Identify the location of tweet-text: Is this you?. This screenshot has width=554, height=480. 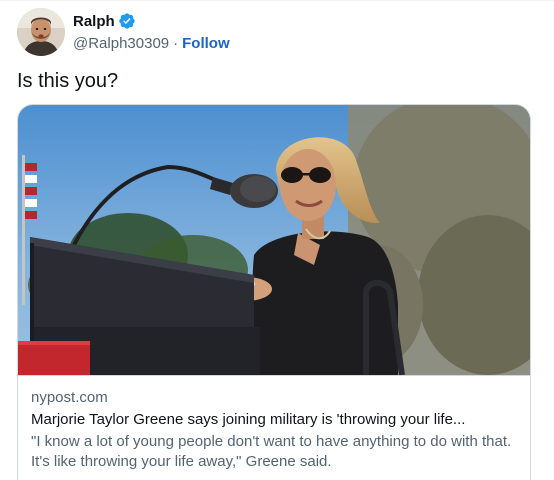
(68, 81).